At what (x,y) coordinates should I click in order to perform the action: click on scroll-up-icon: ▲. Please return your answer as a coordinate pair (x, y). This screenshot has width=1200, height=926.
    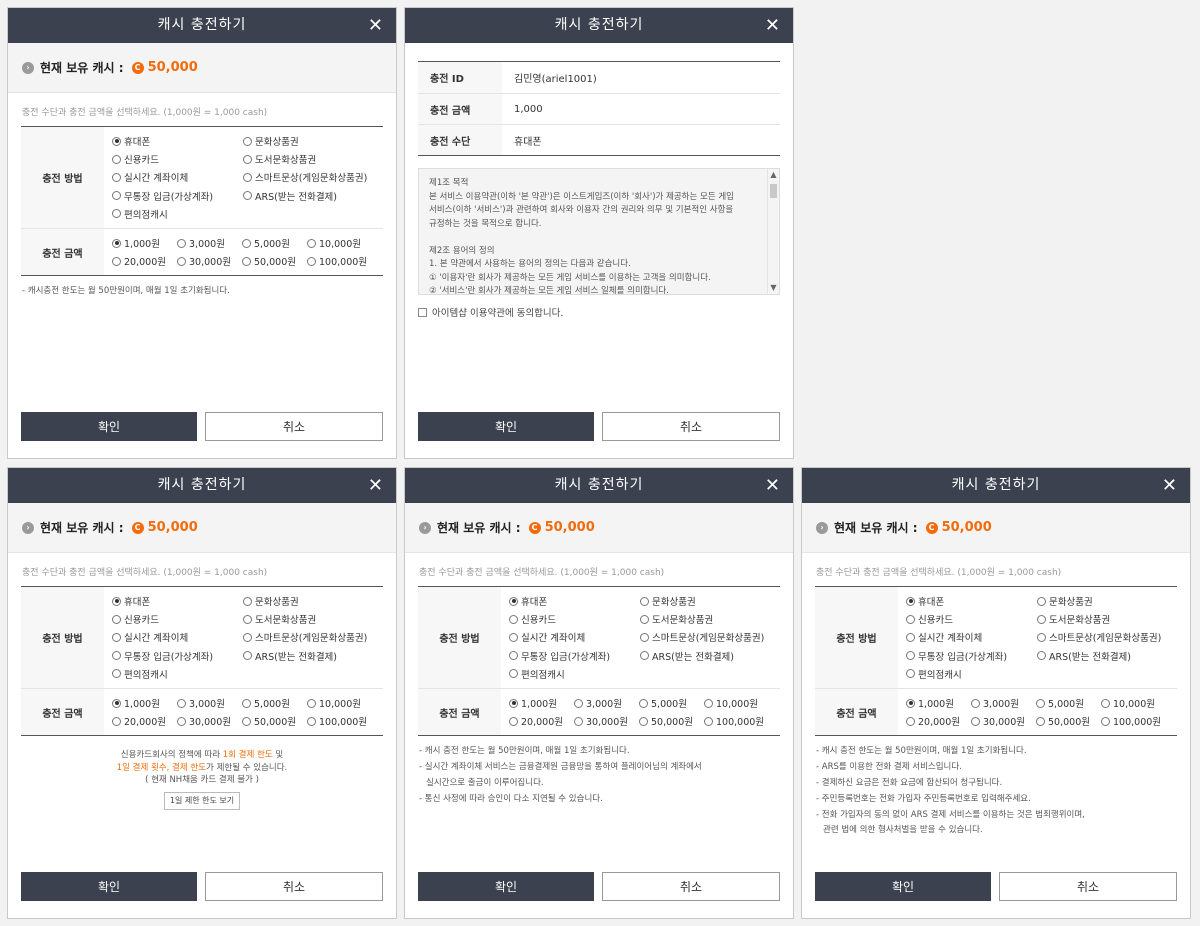
    Looking at the image, I should click on (773, 175).